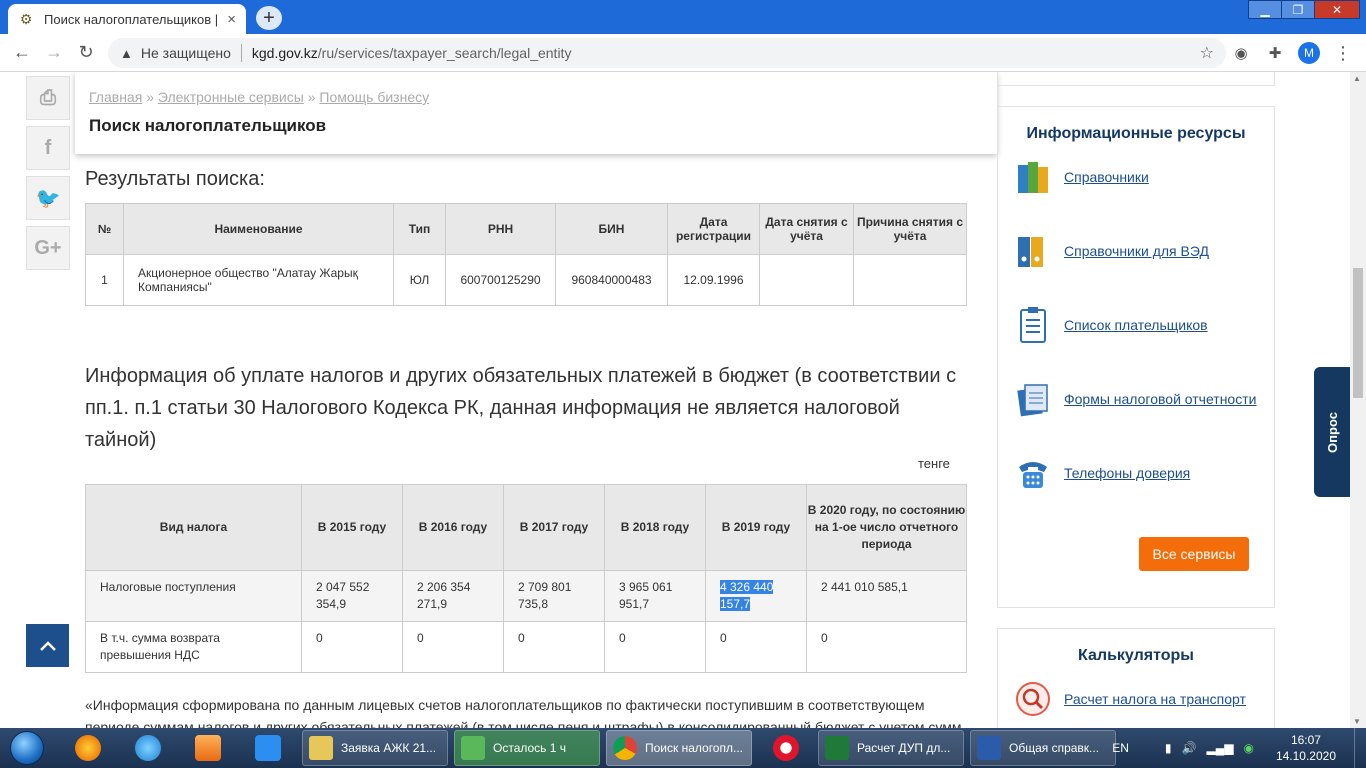 This screenshot has height=768, width=1366. Describe the element at coordinates (193, 527) in the screenshot. I see `col-tax-type: Вид налога` at that location.